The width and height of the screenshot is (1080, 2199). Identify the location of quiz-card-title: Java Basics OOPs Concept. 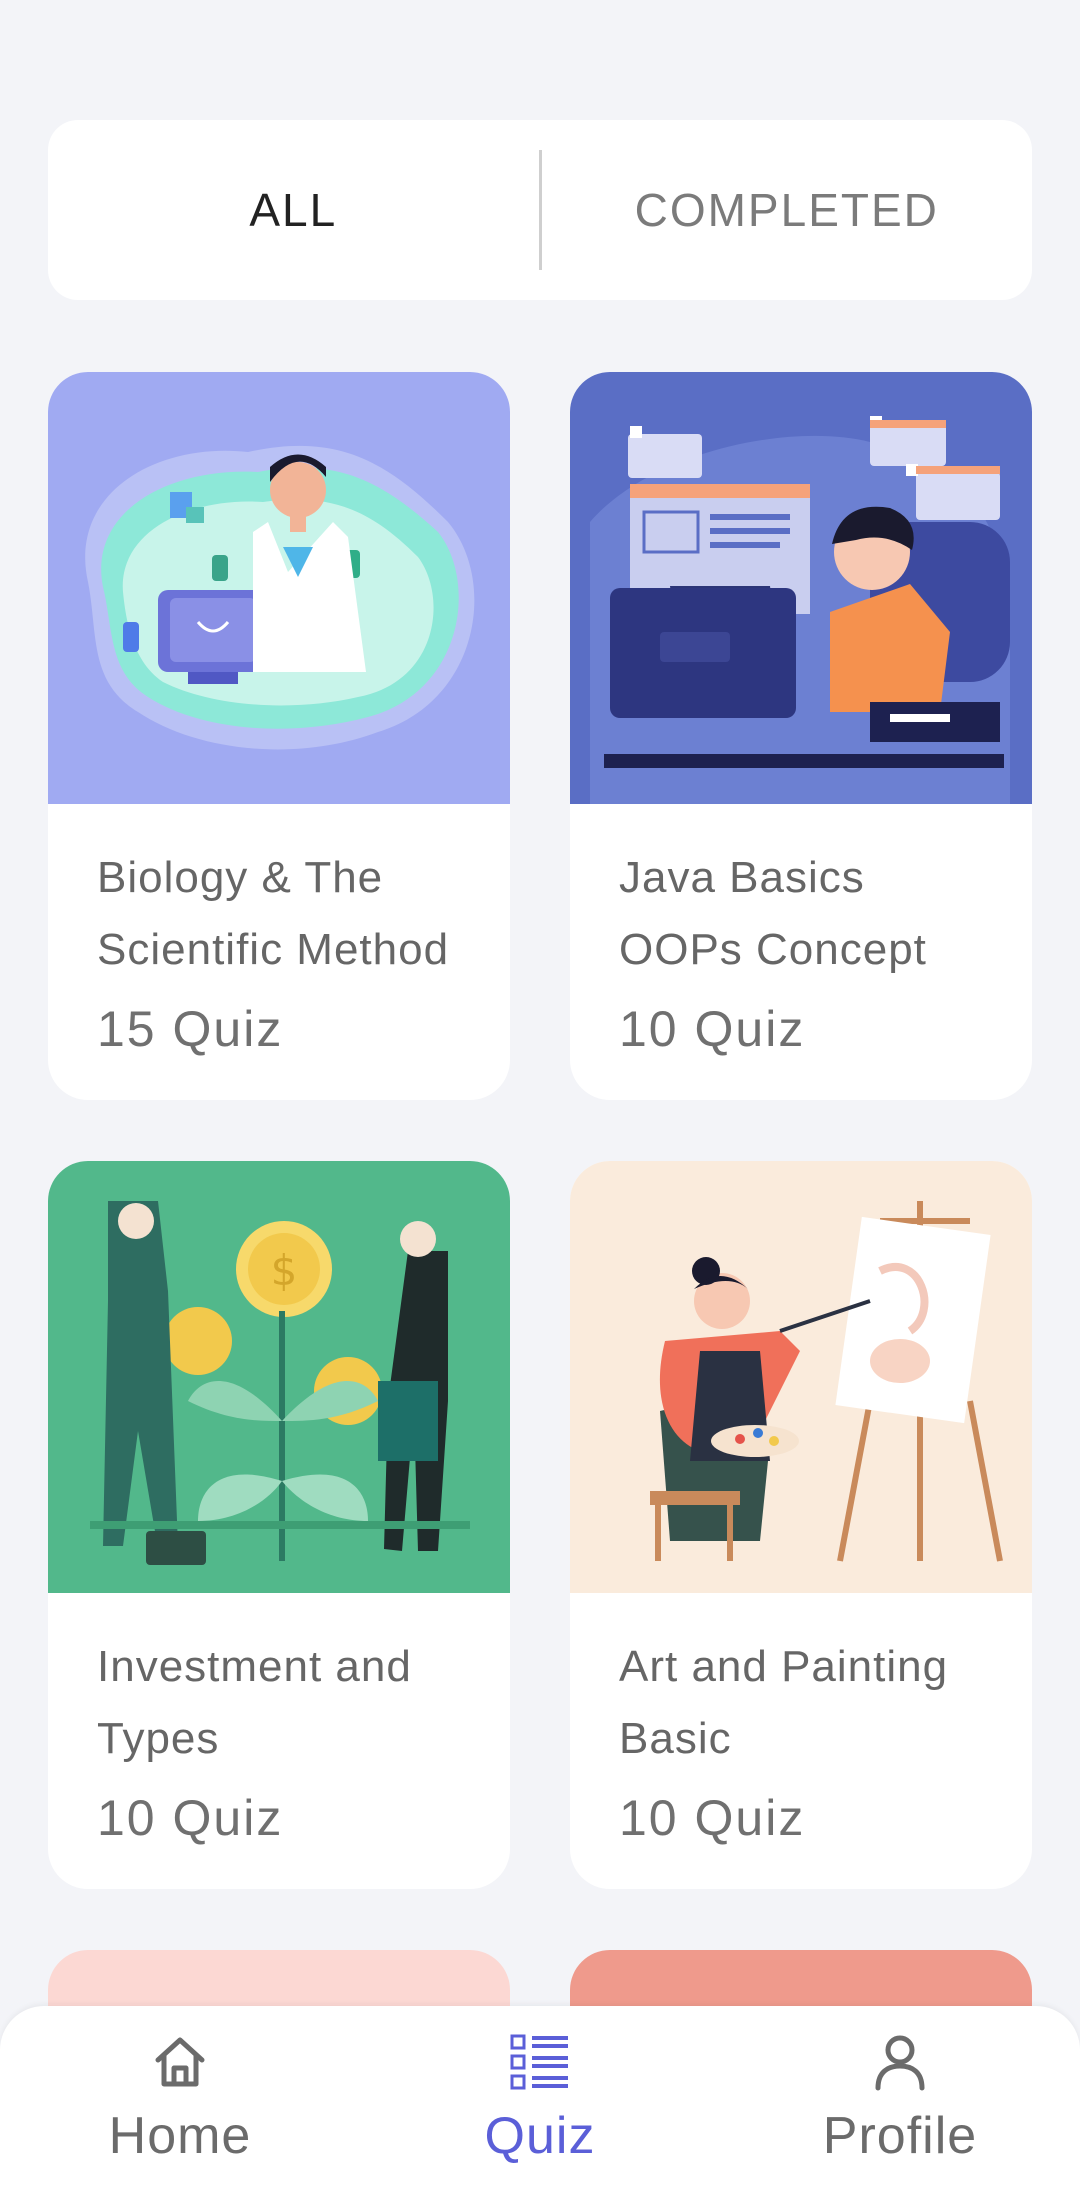
(773, 913).